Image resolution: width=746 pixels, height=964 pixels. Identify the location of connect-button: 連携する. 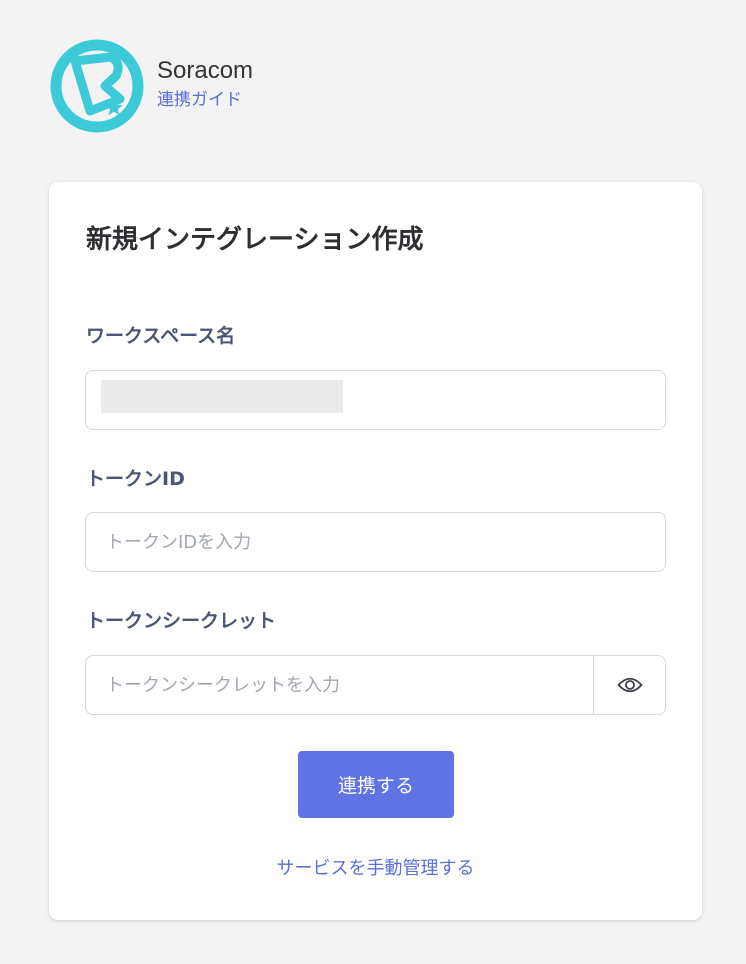
(376, 784).